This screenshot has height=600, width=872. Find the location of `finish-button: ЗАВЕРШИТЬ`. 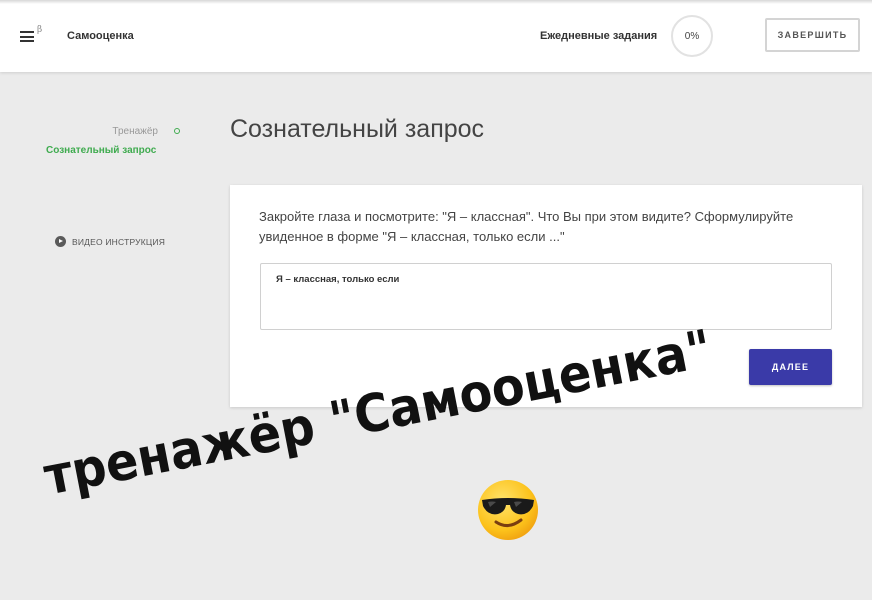

finish-button: ЗАВЕРШИТЬ is located at coordinates (812, 35).